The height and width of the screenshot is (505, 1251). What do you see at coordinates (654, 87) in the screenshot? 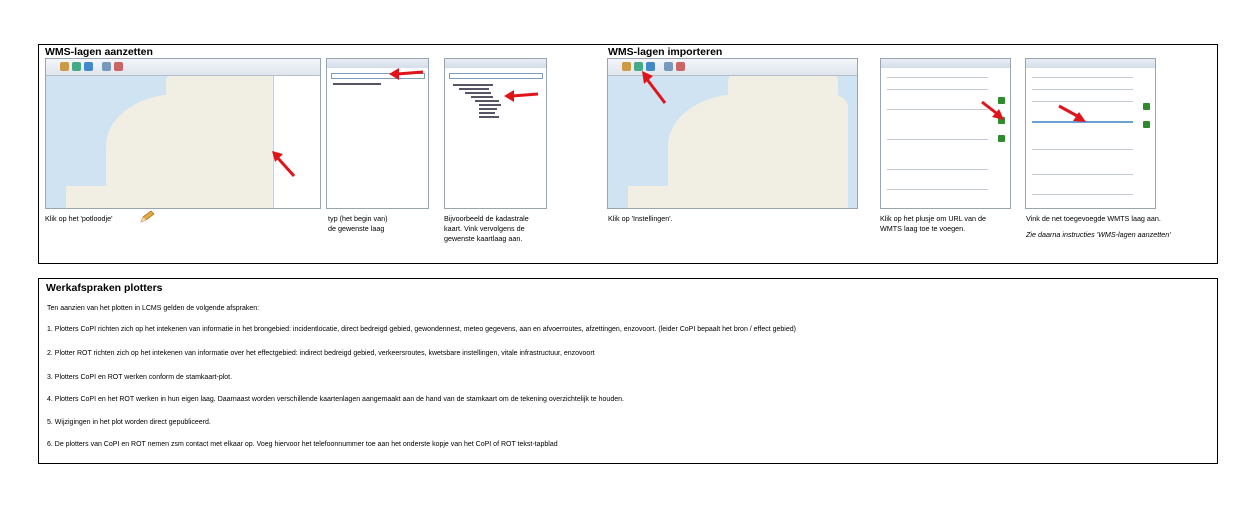
I see `arrow-settings` at bounding box center [654, 87].